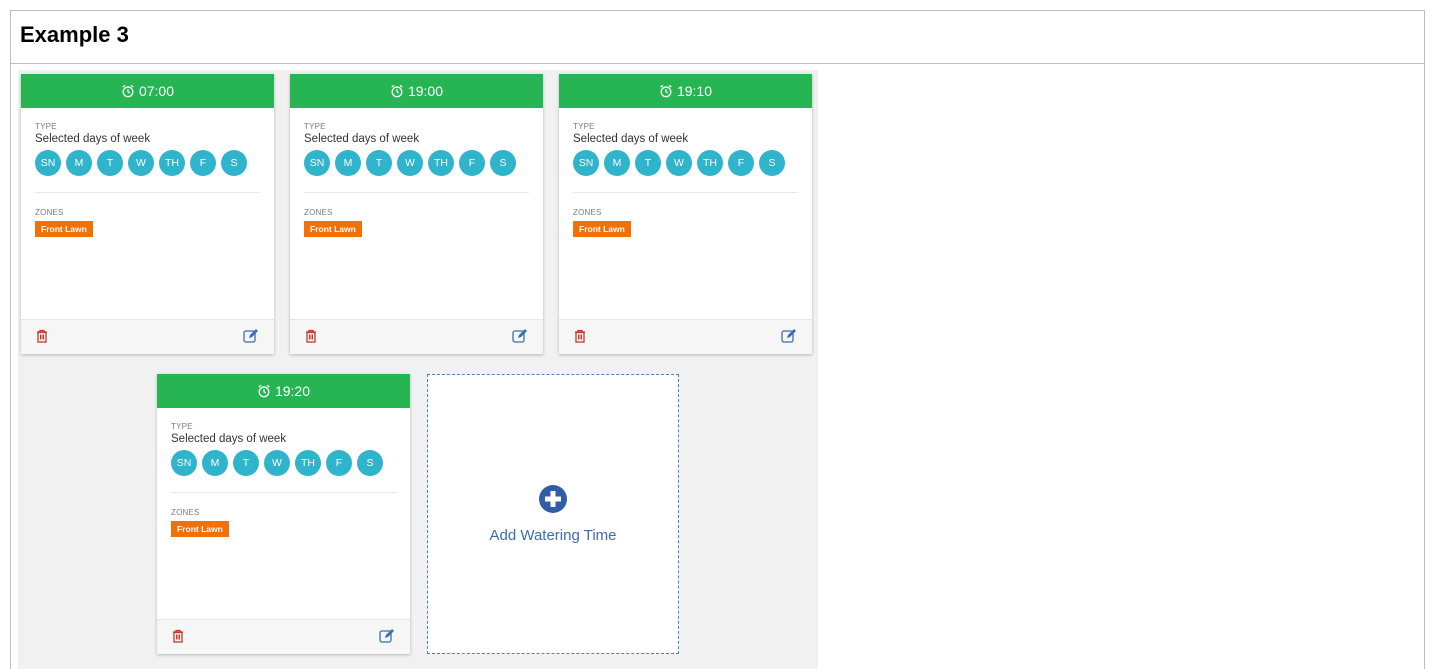 The image size is (1435, 669). Describe the element at coordinates (425, 91) in the screenshot. I see `card-time: 19:00` at that location.